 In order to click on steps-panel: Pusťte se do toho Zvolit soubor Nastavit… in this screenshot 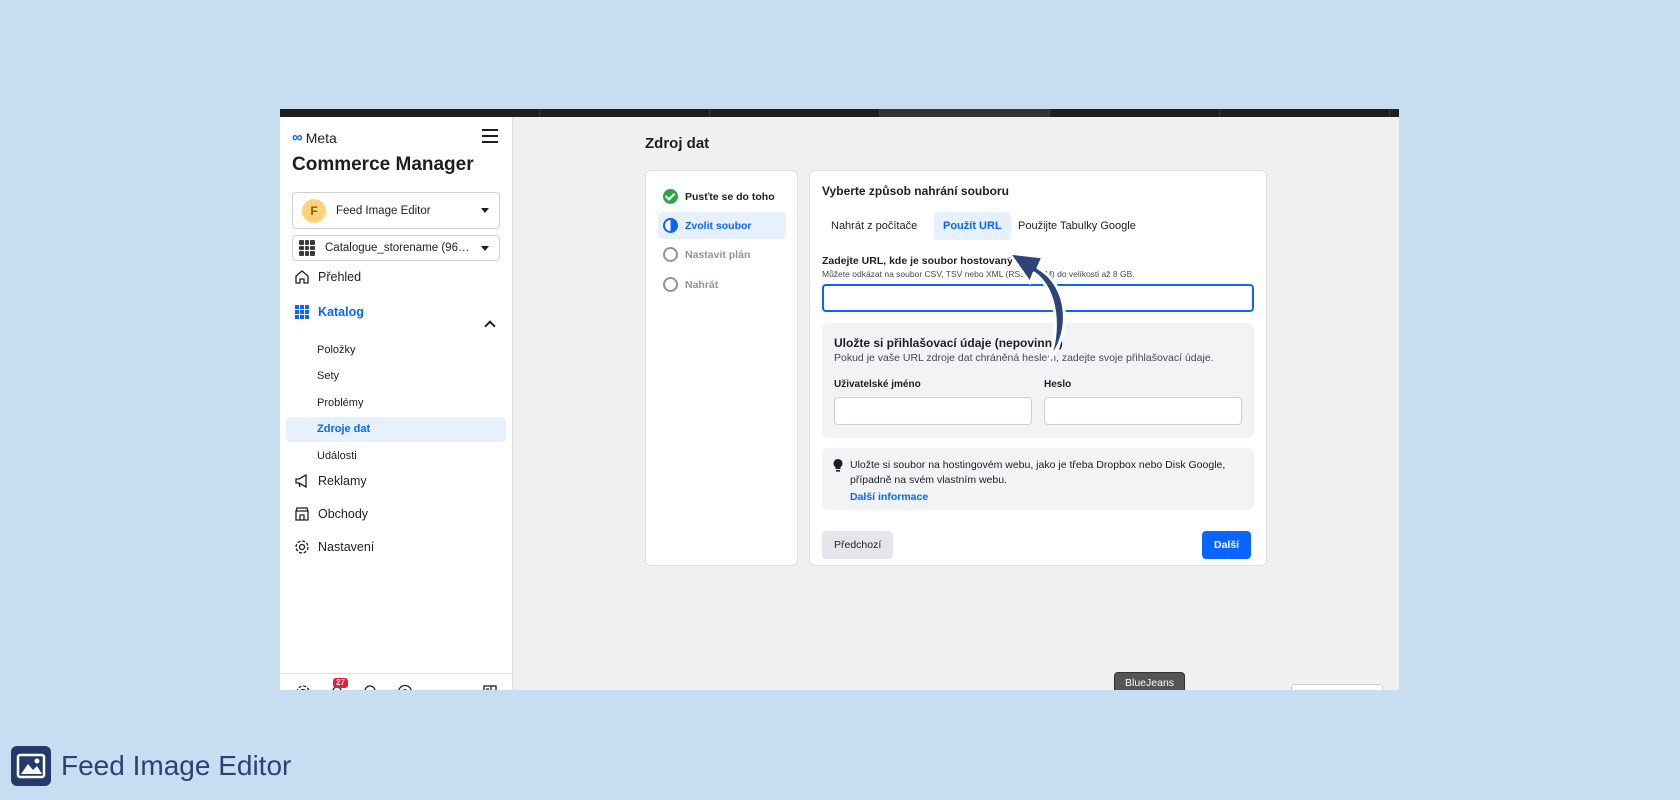, I will do `click(721, 368)`.